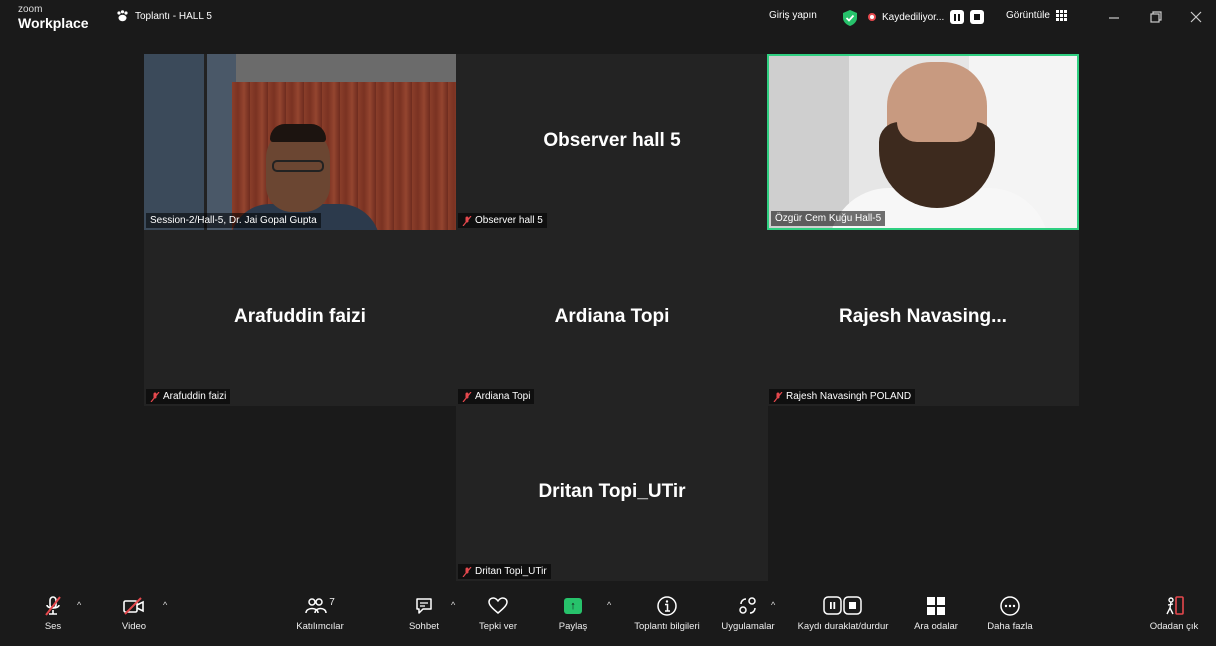  I want to click on brand-small-text: zoom, so click(30, 9).